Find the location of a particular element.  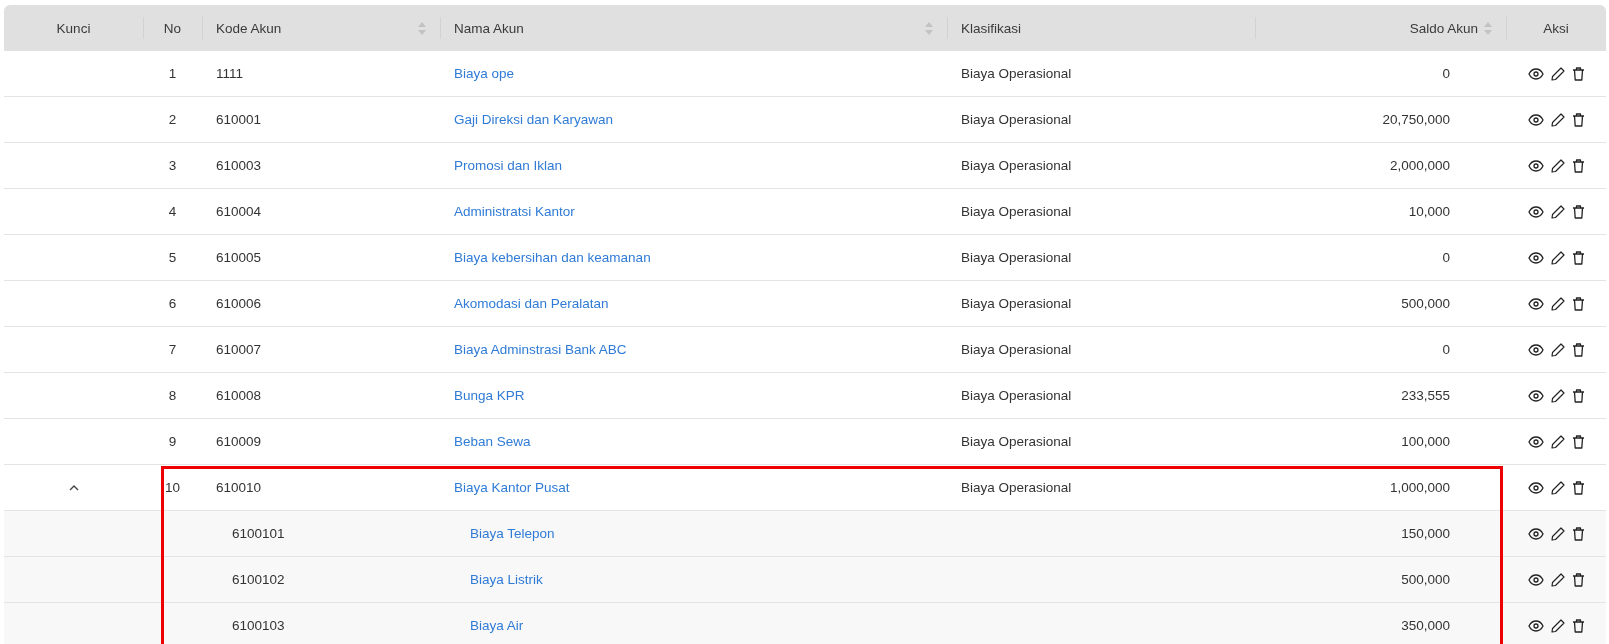

account-code: 1111 is located at coordinates (230, 73).